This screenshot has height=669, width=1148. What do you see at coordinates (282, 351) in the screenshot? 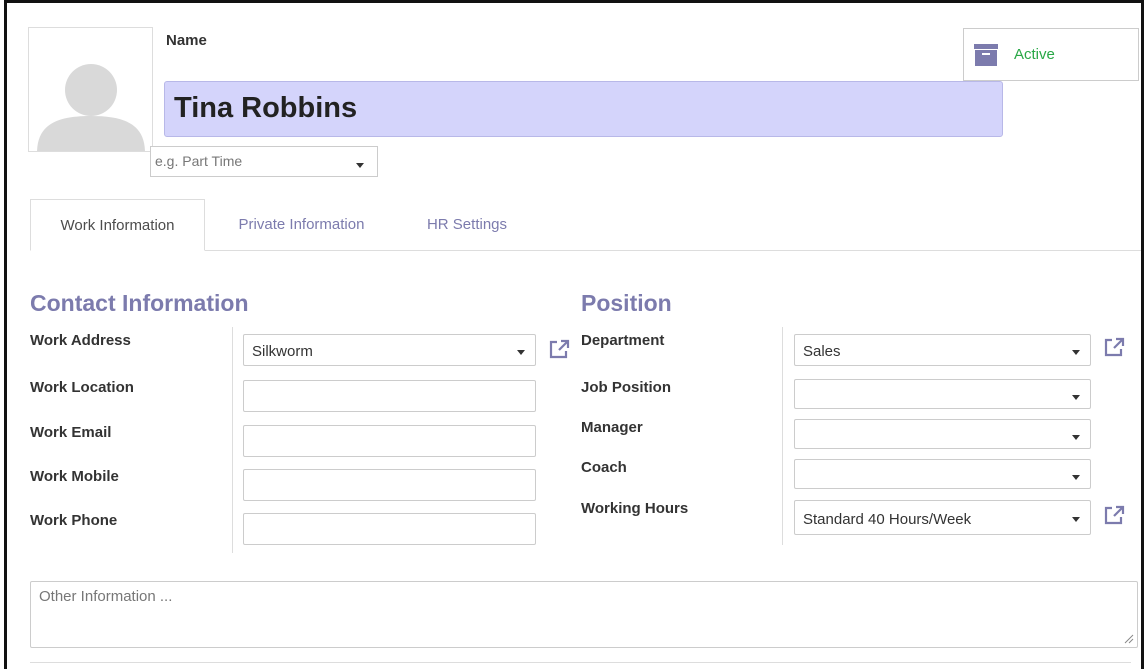
I see `work-address-value: Silkworm` at bounding box center [282, 351].